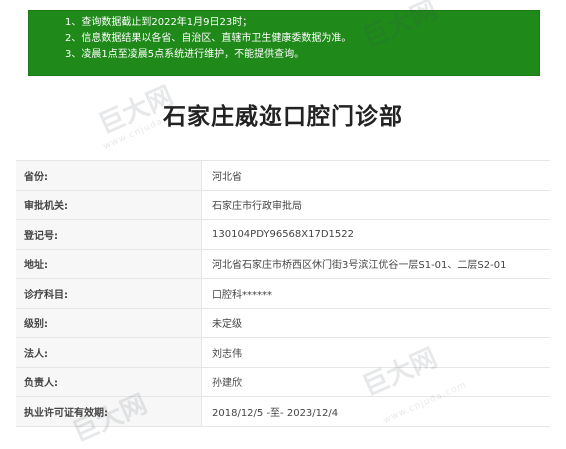 The image size is (566, 449). I want to click on notice-line-2: 2、信息数据结果以各省、自治区、直辖市卫生健康委数据为准。, so click(208, 38).